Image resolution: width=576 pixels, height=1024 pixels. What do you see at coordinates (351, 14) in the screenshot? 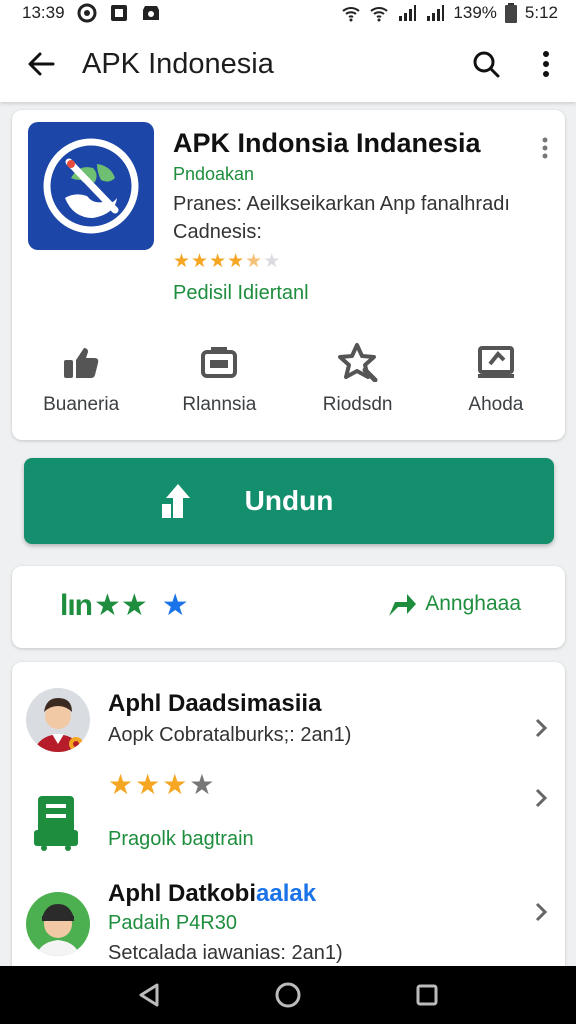
I see `wifi-icon` at bounding box center [351, 14].